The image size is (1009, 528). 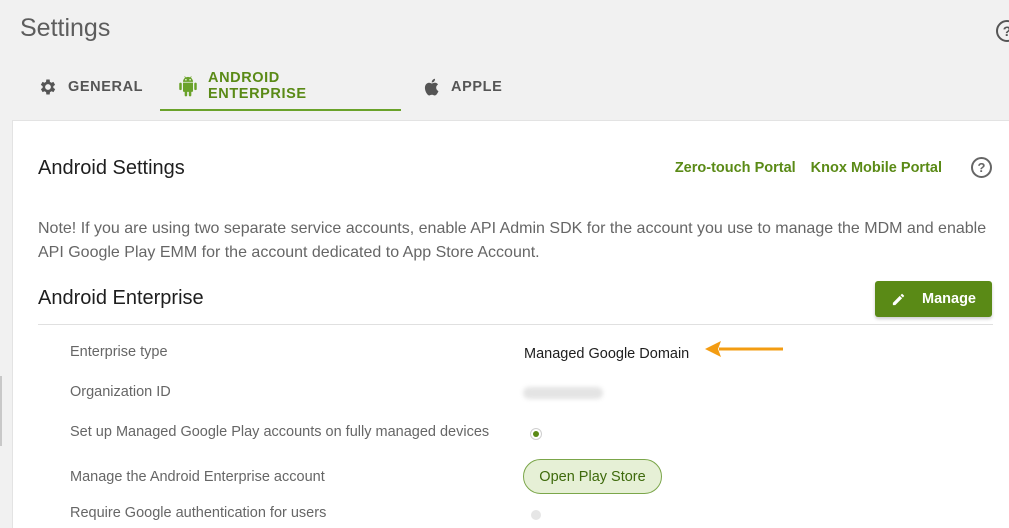 What do you see at coordinates (48, 86) in the screenshot?
I see `gear-icon` at bounding box center [48, 86].